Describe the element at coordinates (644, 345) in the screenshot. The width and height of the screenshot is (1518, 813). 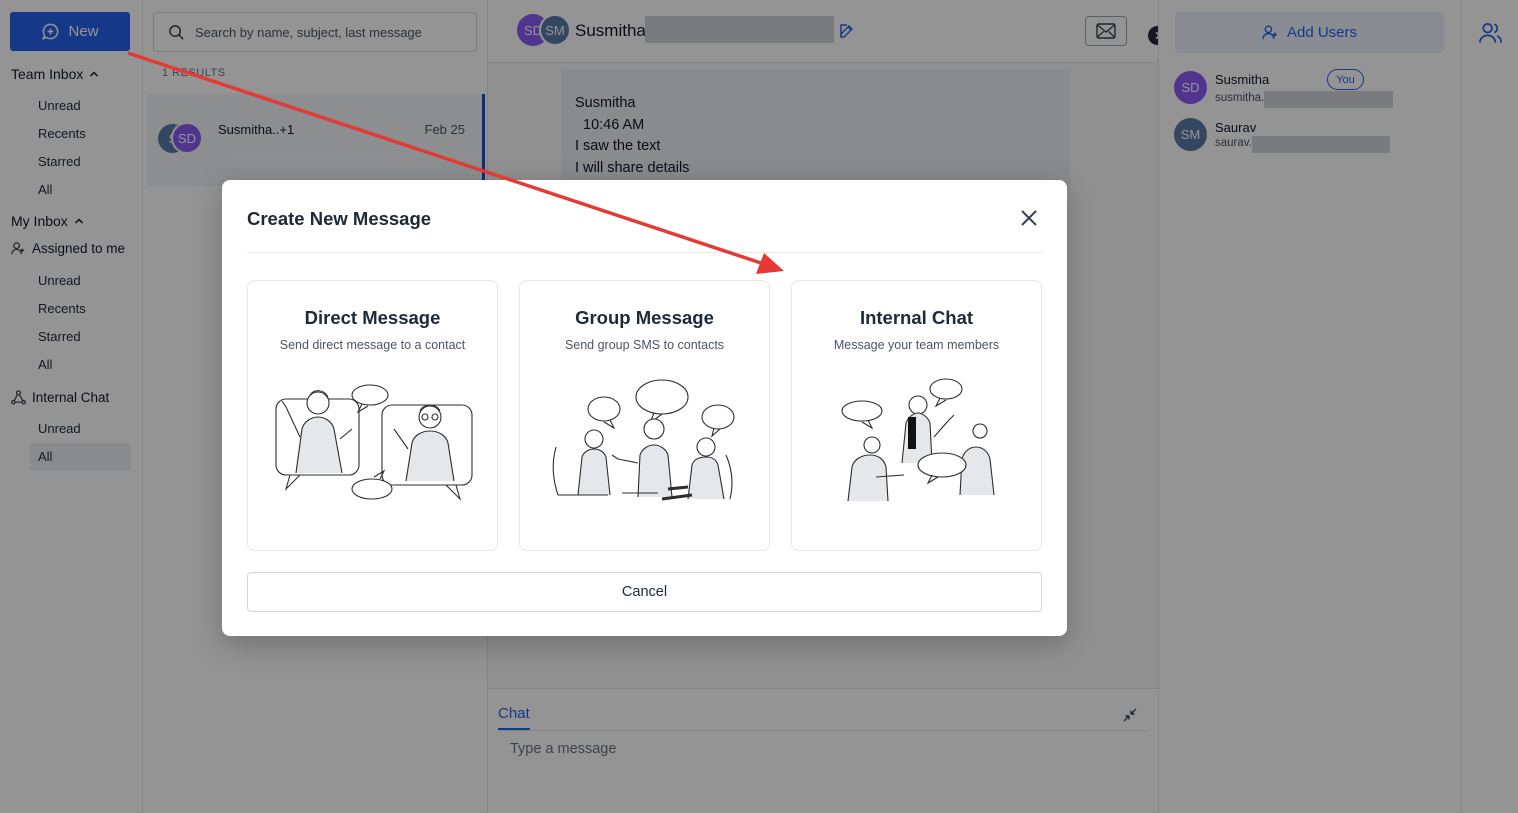
I see `card-subtitle: Send group SMS to contacts` at that location.